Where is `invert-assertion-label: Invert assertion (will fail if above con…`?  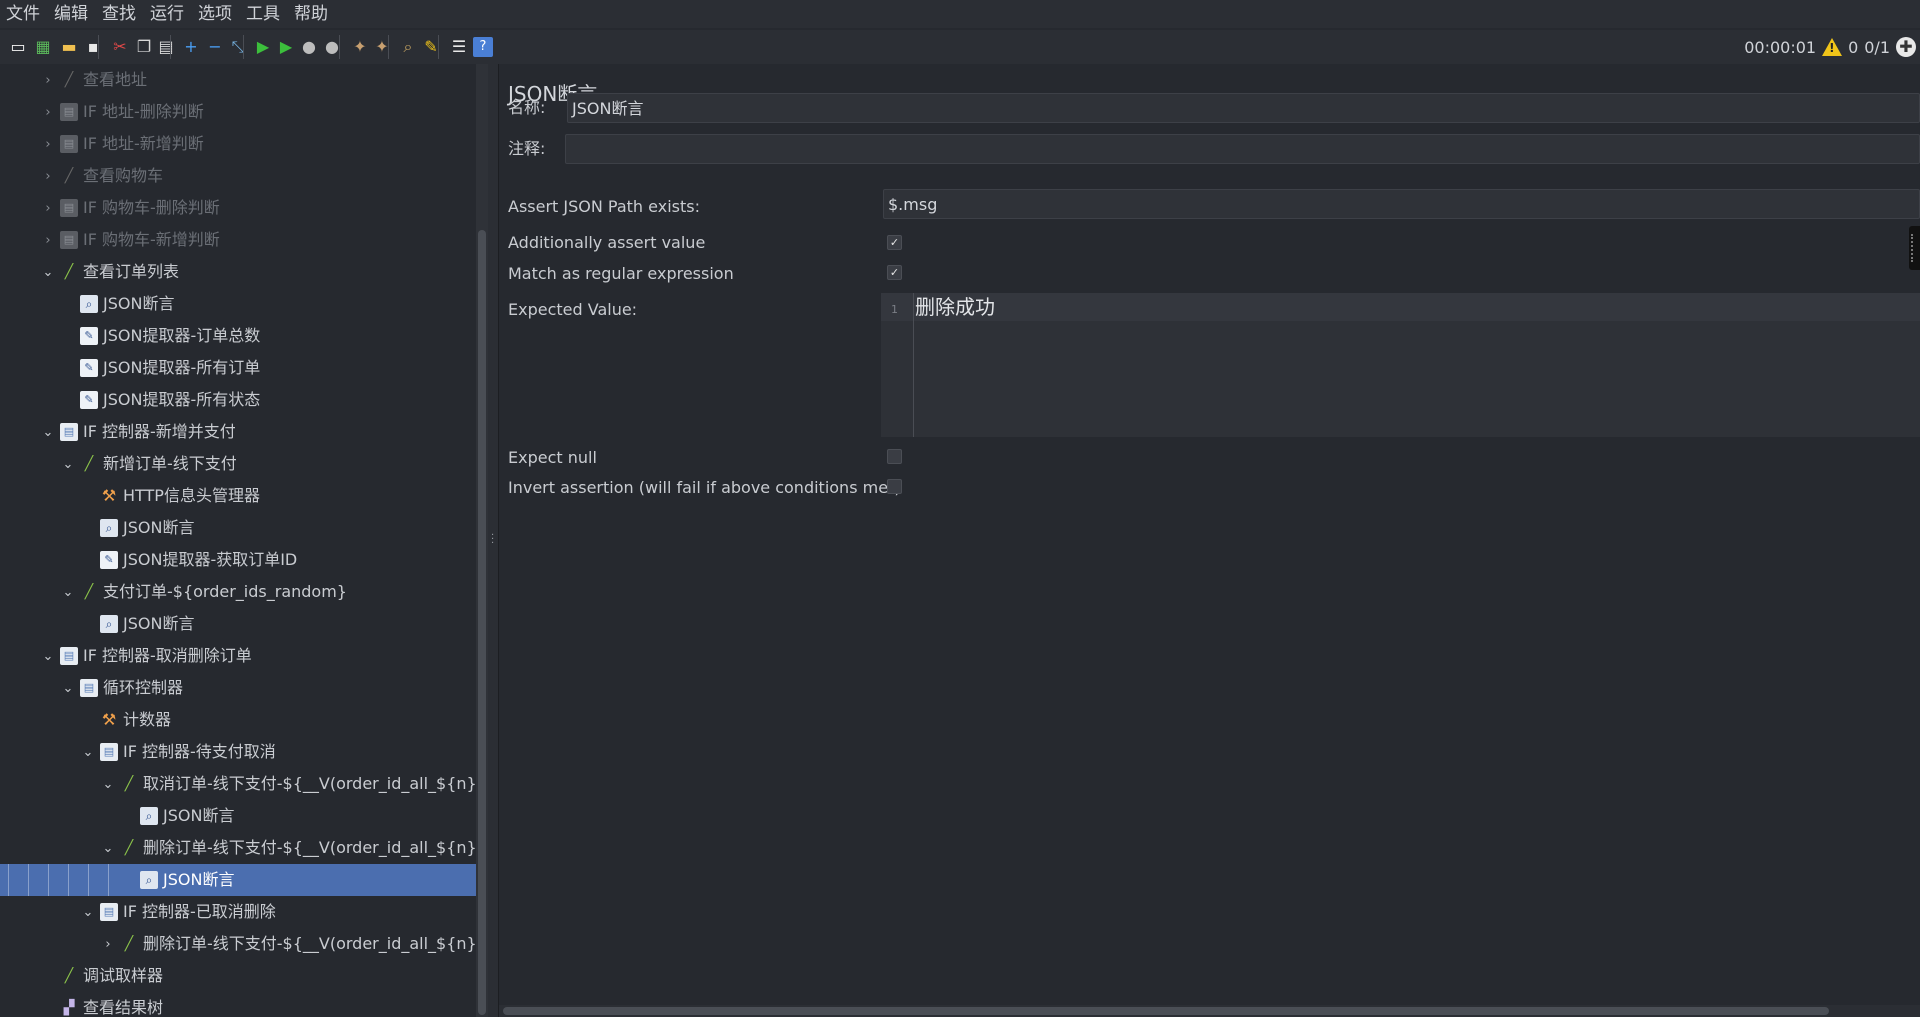 invert-assertion-label: Invert assertion (will fail if above con… is located at coordinates (704, 487).